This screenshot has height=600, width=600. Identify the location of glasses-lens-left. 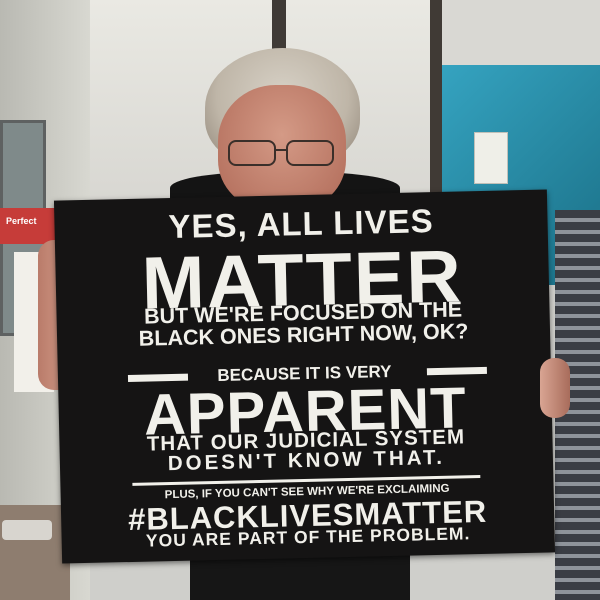
(252, 153).